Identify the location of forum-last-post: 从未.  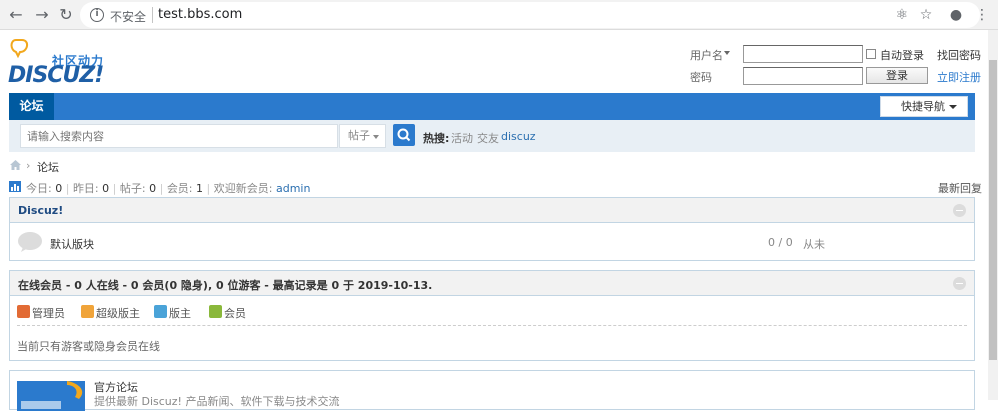
(814, 244).